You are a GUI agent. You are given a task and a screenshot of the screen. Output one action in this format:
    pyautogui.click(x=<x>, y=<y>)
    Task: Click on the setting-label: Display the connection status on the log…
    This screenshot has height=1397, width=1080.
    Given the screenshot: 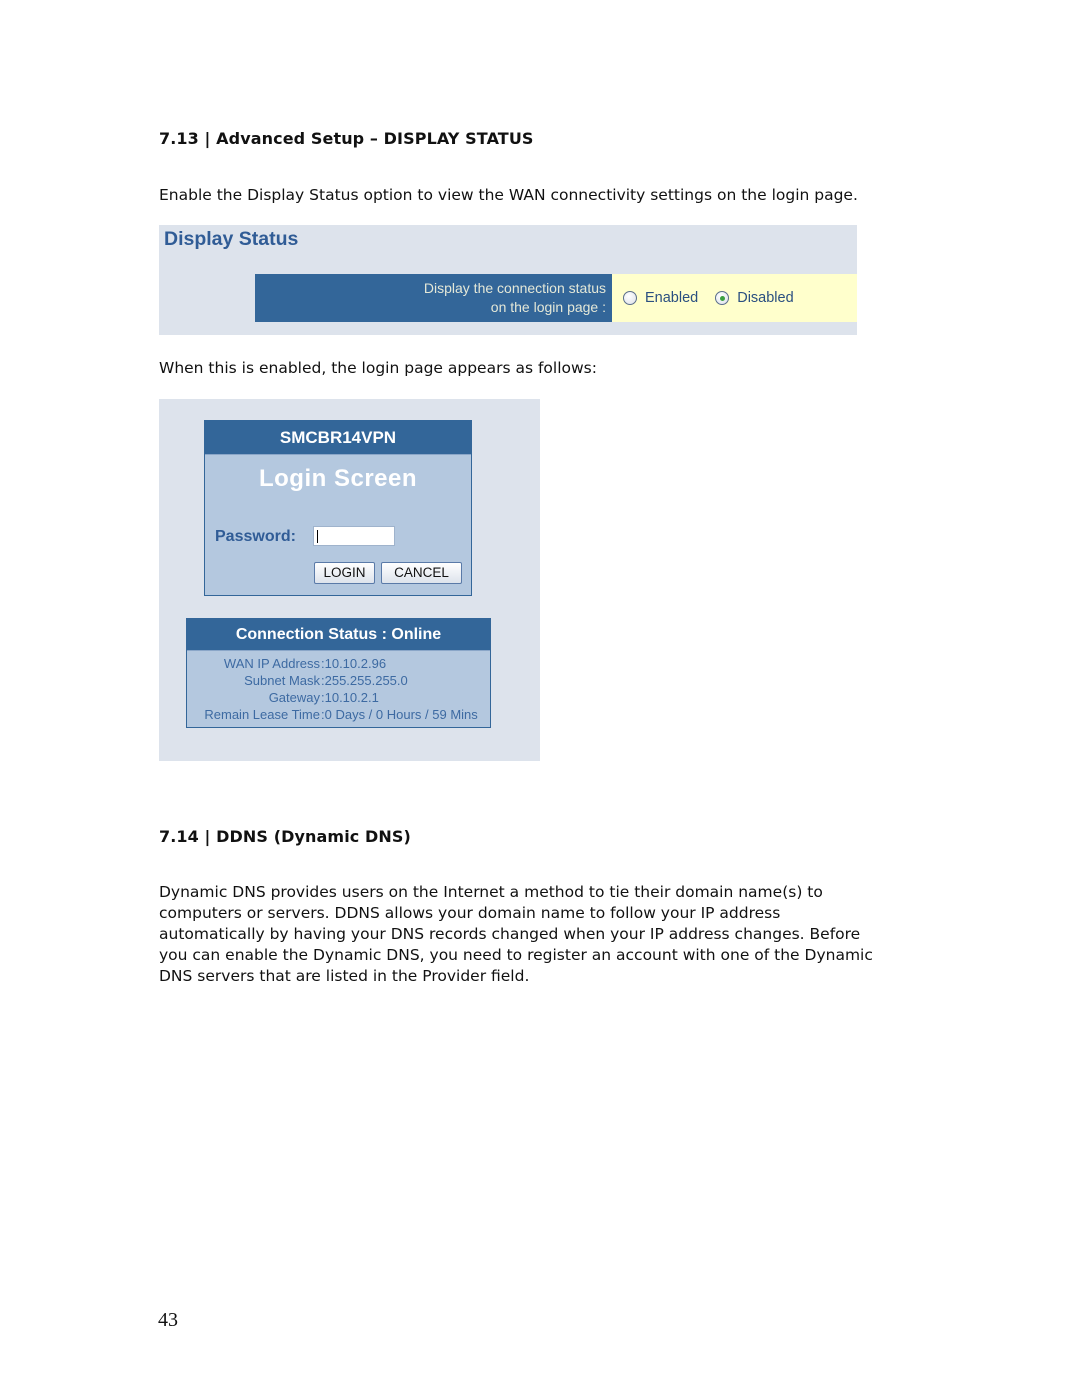 What is the action you would take?
    pyautogui.click(x=433, y=298)
    